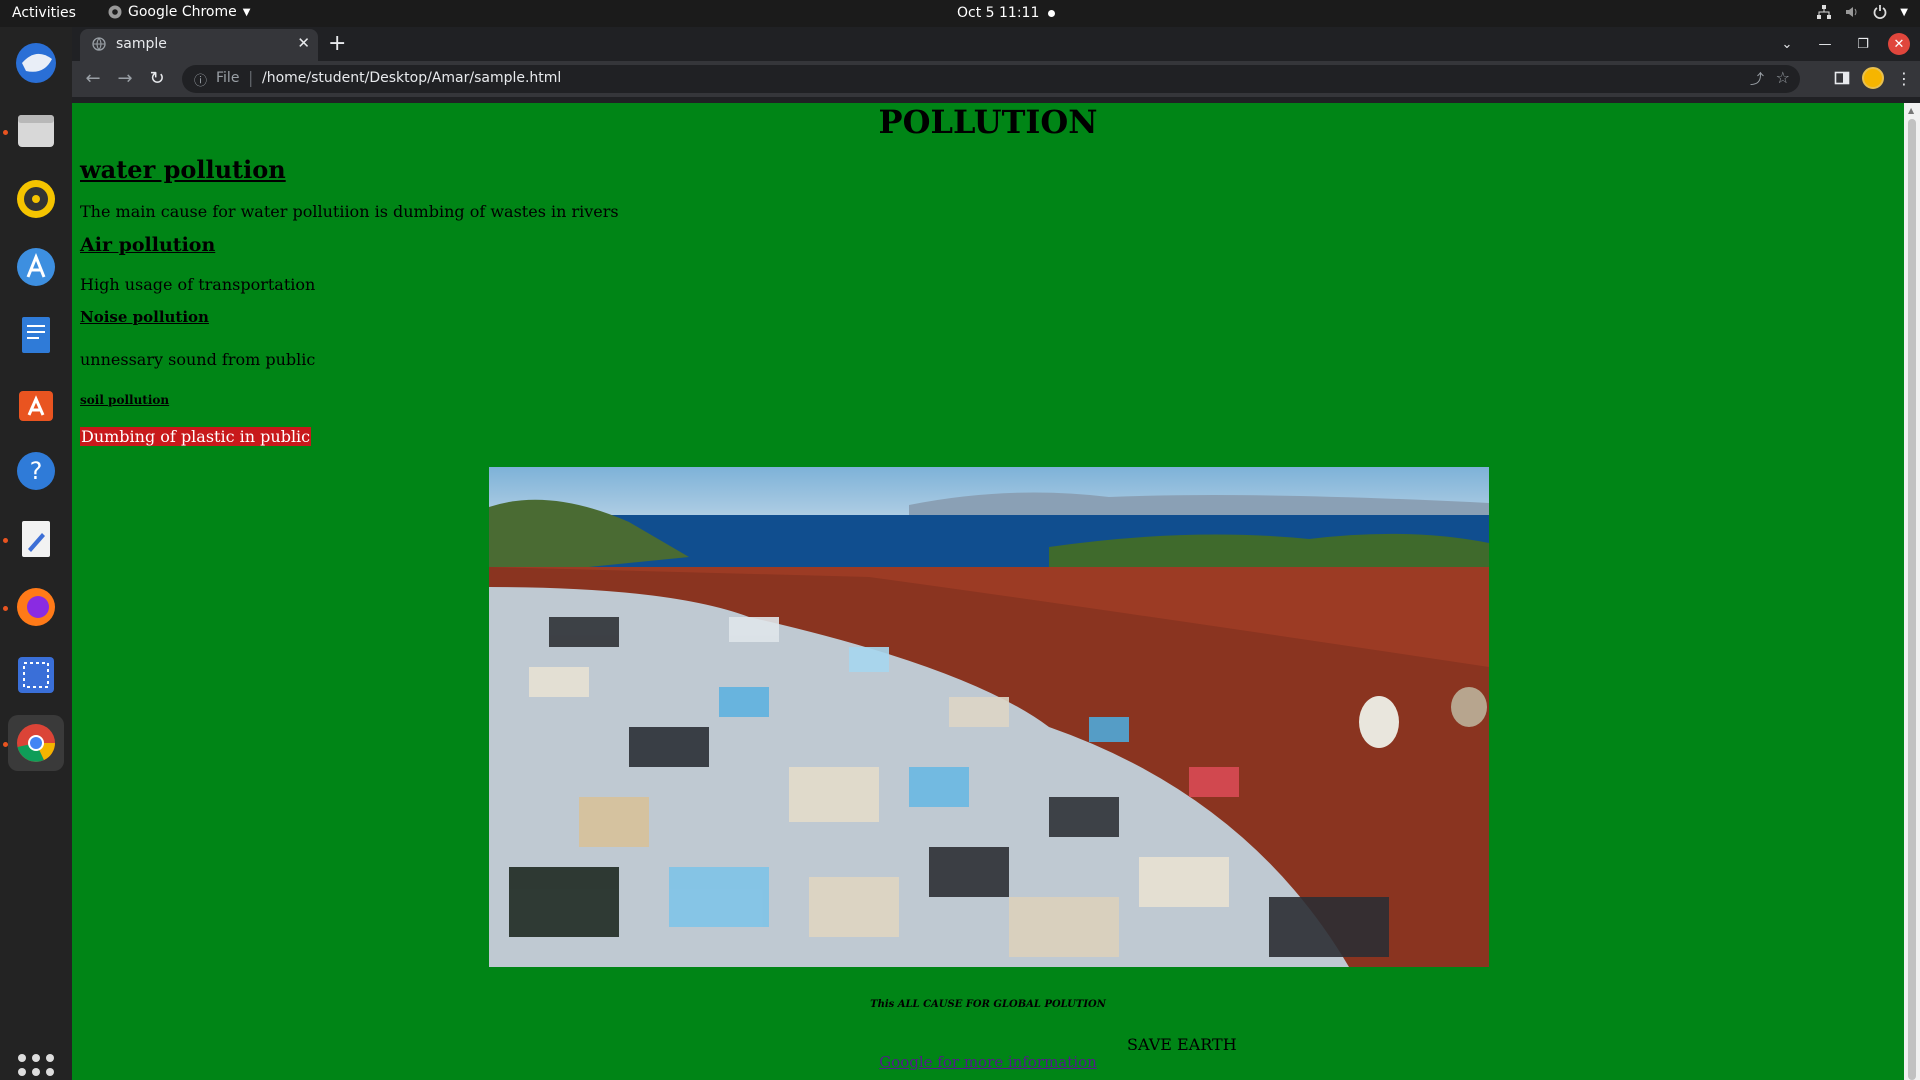 The image size is (1920, 1080). Describe the element at coordinates (99, 44) in the screenshot. I see `globe-icon` at that location.